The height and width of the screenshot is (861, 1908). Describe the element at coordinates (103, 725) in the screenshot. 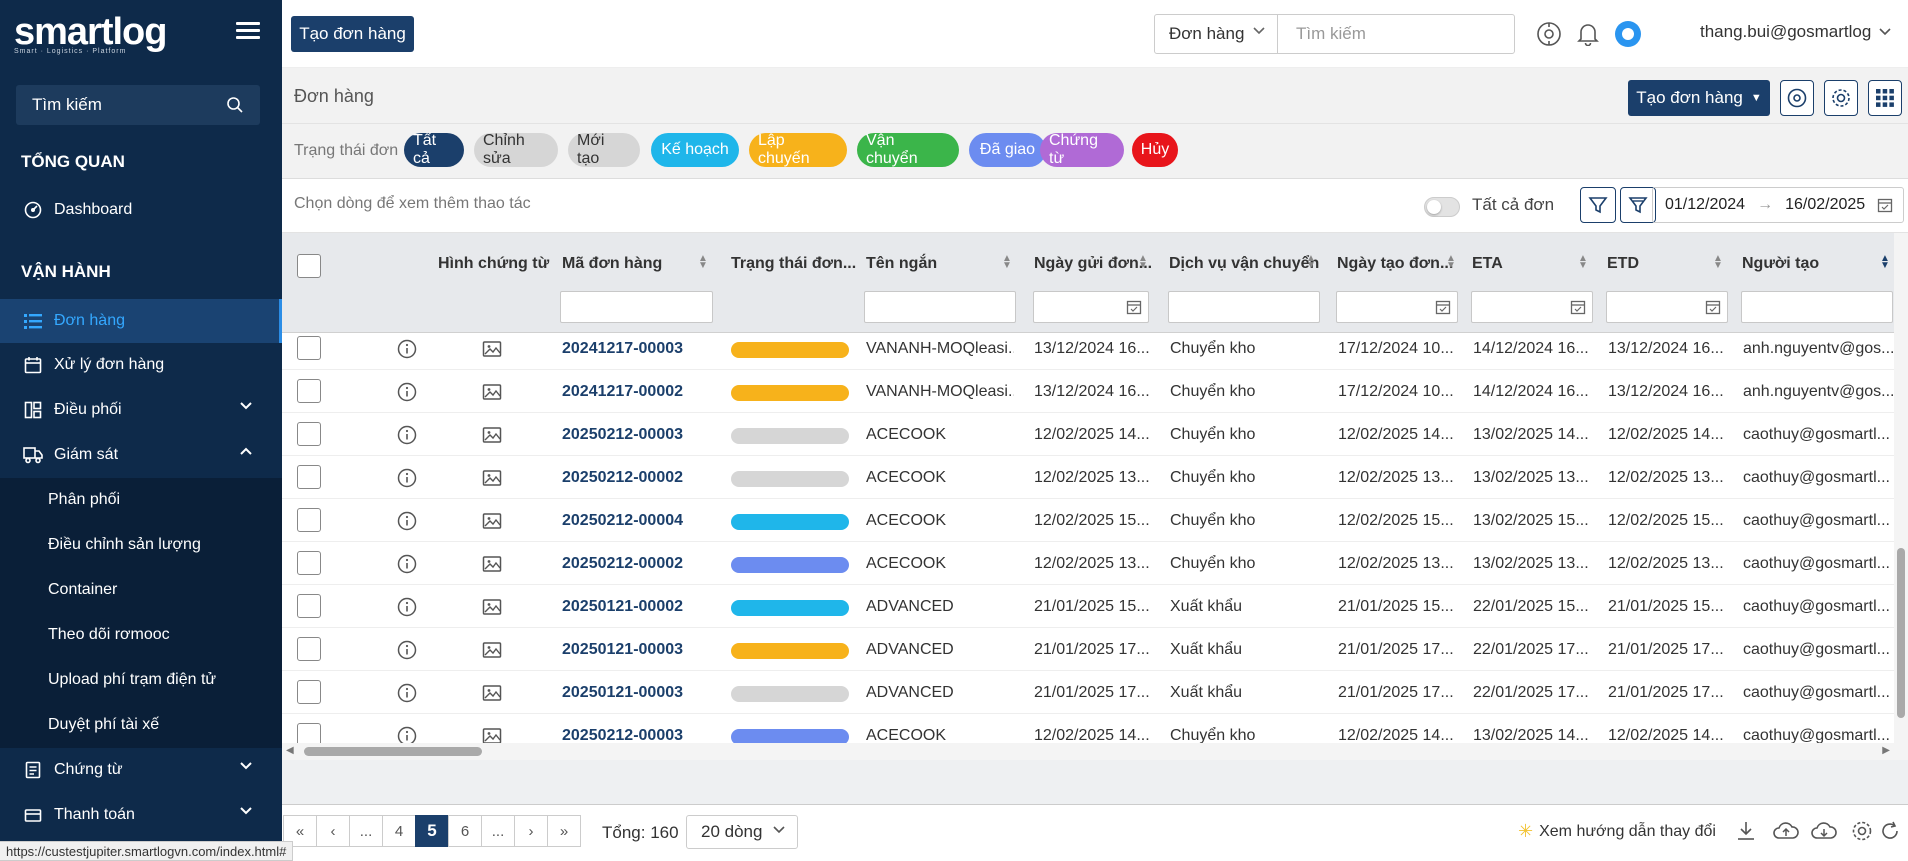

I see `submenu-item-driver-fee-approval: Duyệt phí tài xế` at that location.